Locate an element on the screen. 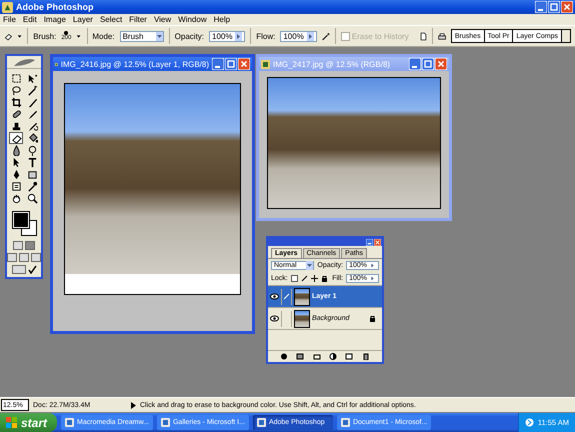 This screenshot has width=575, height=432. lock-icon is located at coordinates (324, 278).